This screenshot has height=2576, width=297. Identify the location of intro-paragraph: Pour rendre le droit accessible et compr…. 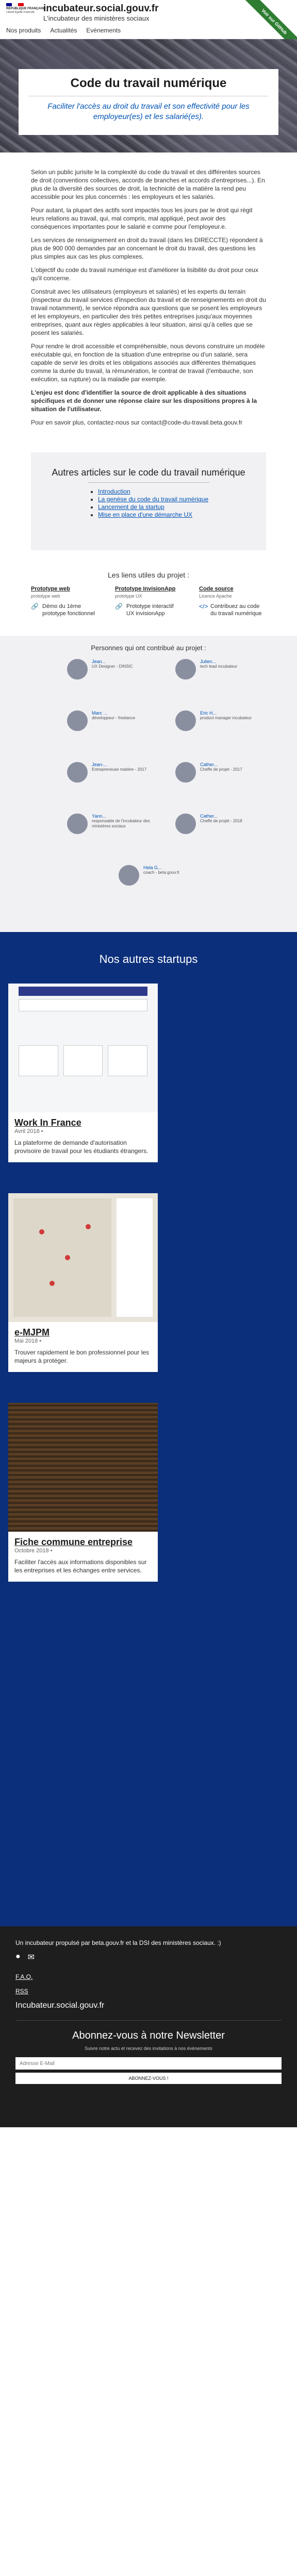
(148, 363).